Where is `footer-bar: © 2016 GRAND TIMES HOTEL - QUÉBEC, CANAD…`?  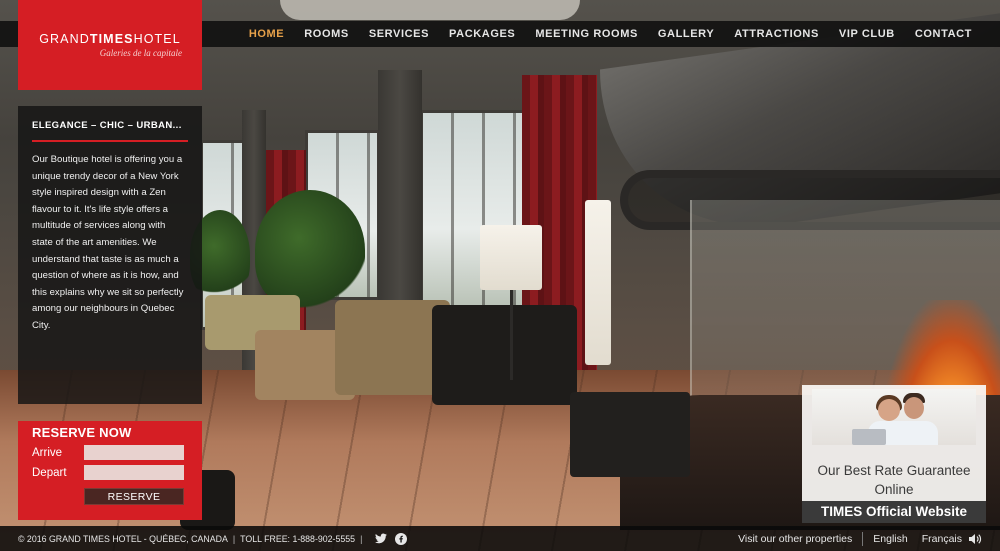
footer-bar: © 2016 GRAND TIMES HOTEL - QUÉBEC, CANAD… is located at coordinates (500, 538).